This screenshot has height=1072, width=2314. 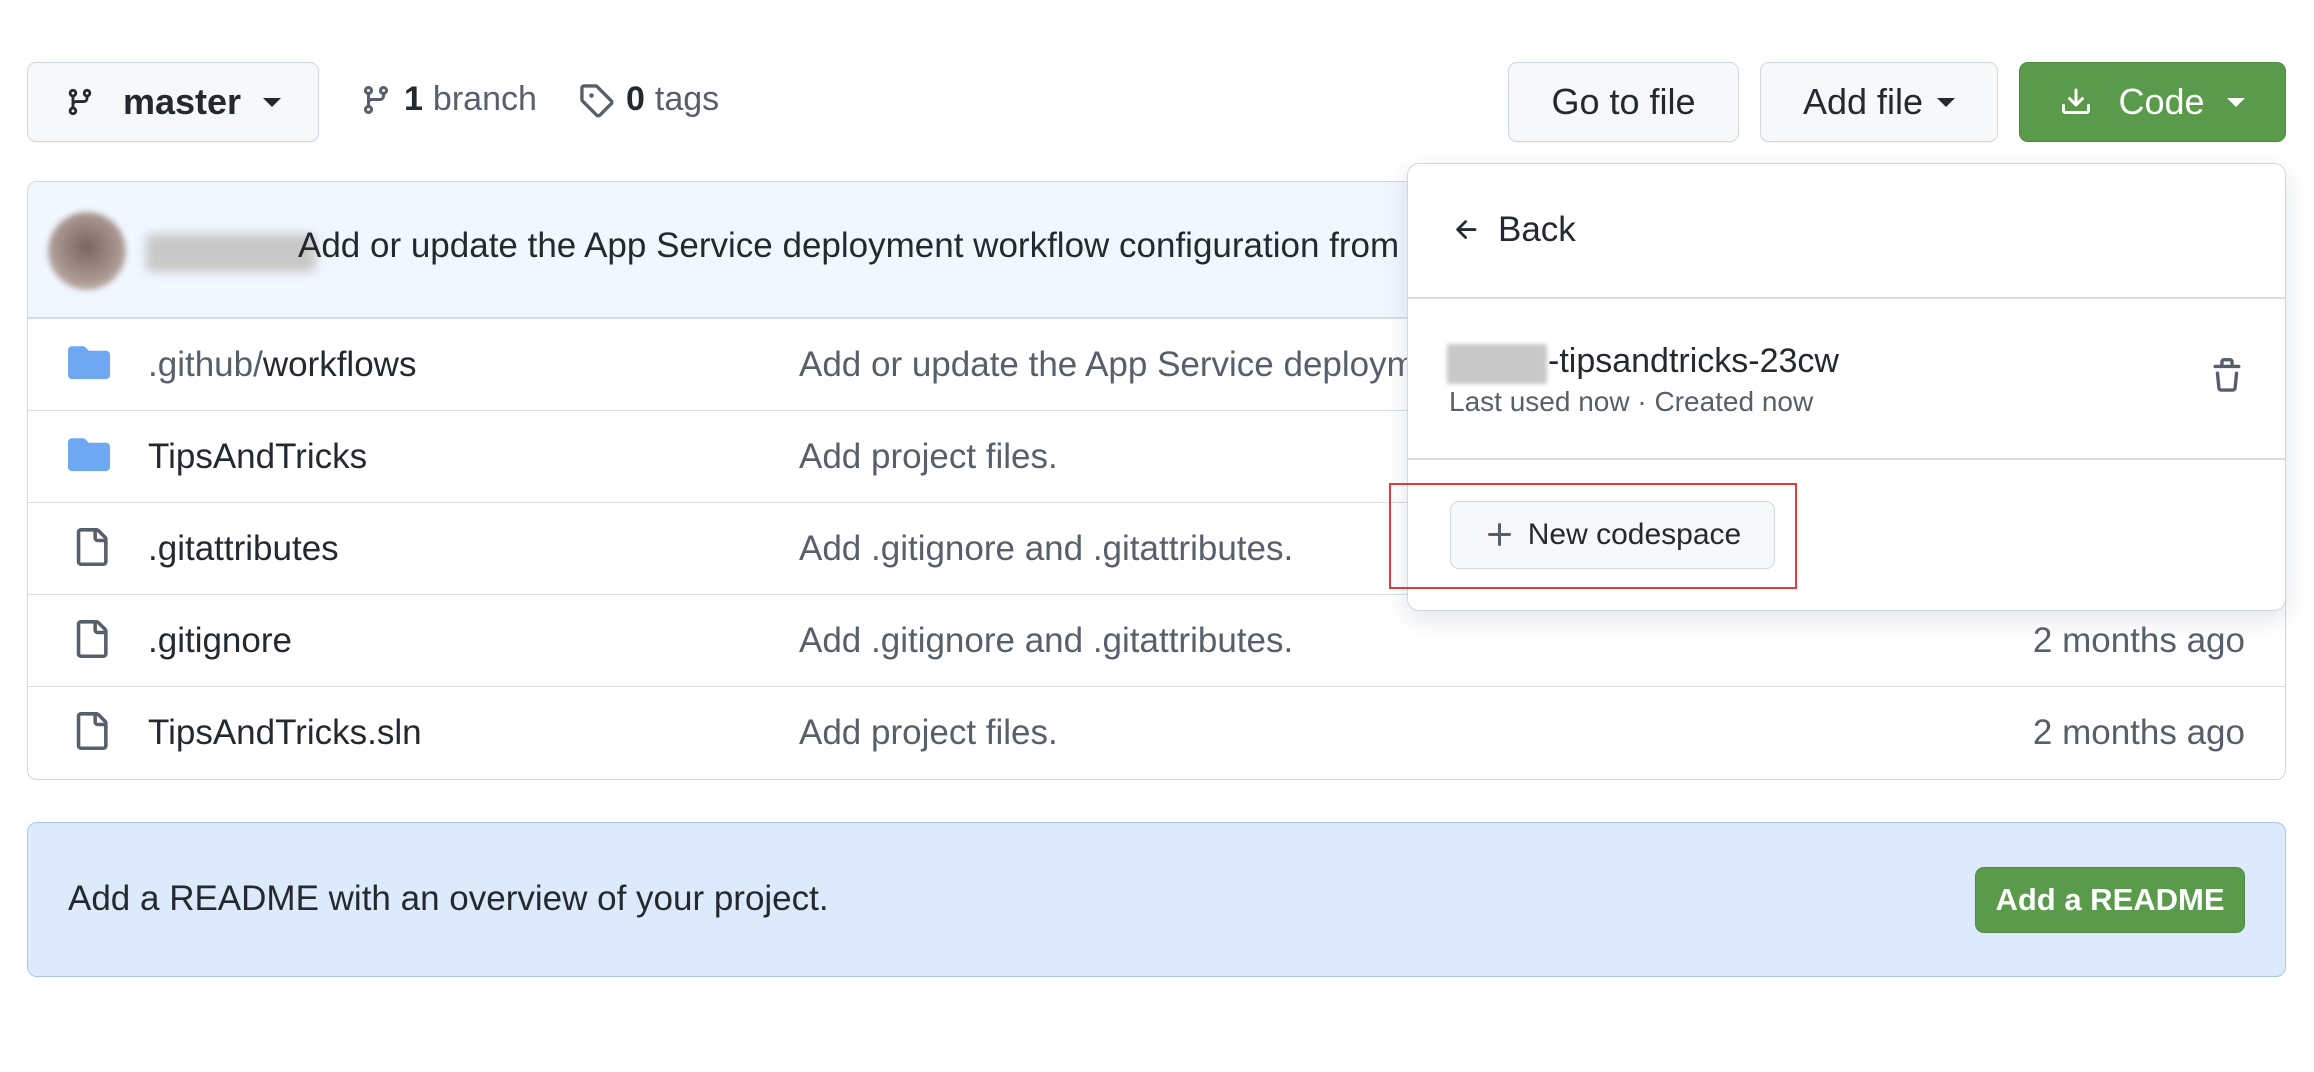 I want to click on codespace-owner-redacted, so click(x=1497, y=364).